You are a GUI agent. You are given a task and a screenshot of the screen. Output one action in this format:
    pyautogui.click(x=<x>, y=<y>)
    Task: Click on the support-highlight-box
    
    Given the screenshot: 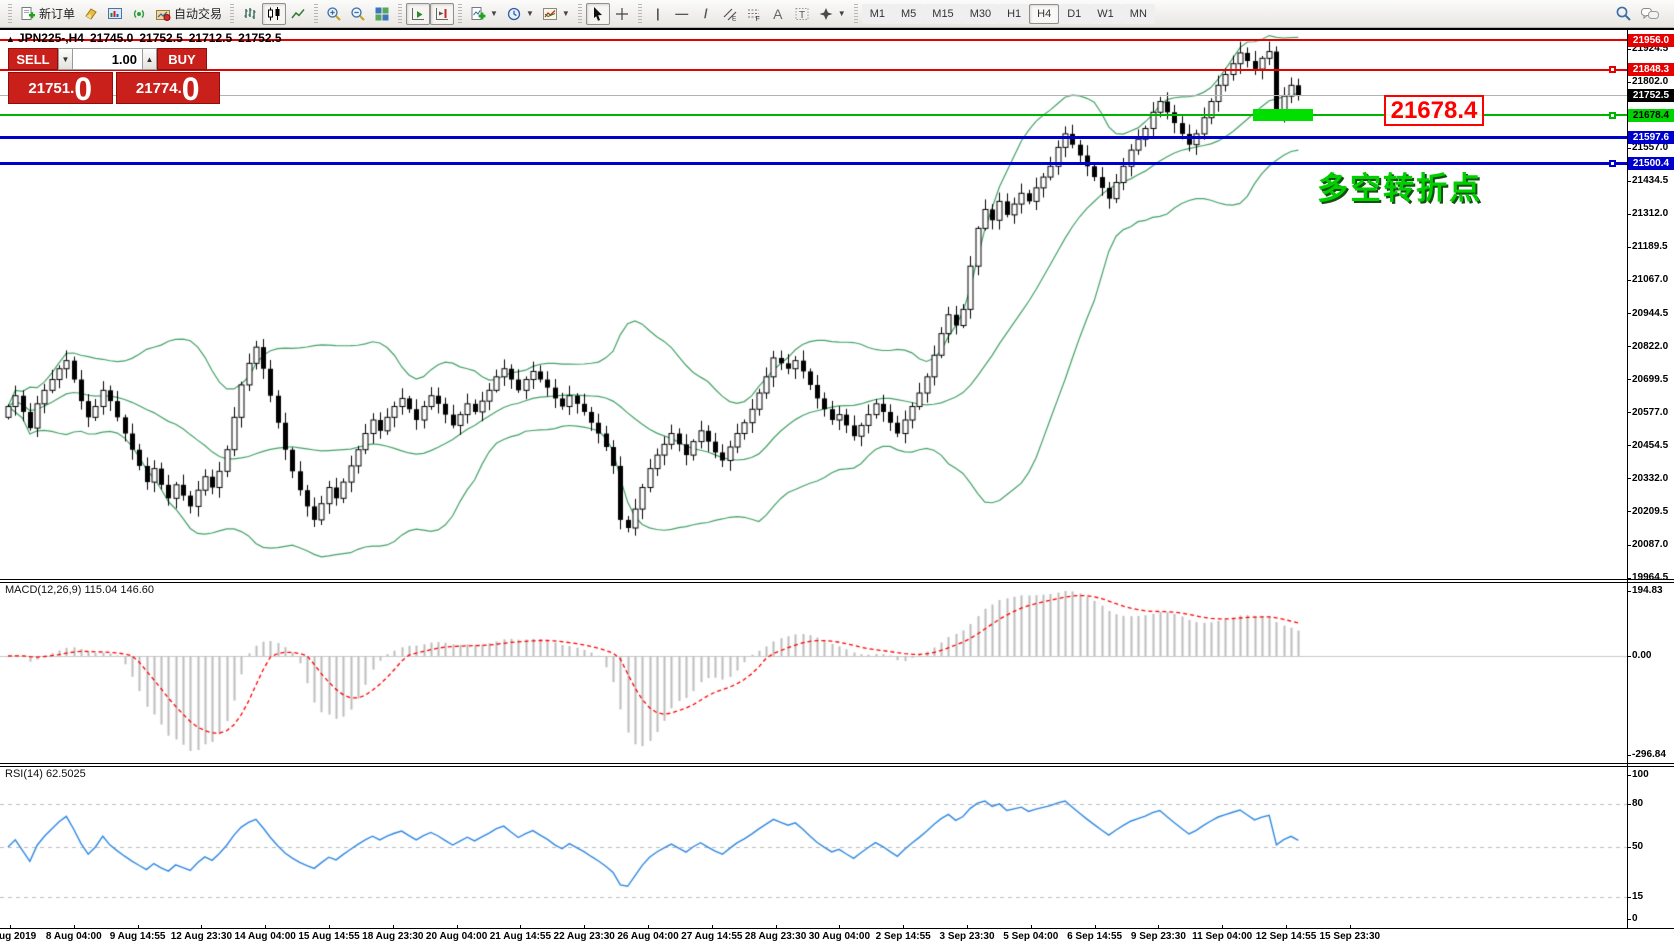 What is the action you would take?
    pyautogui.click(x=1283, y=115)
    